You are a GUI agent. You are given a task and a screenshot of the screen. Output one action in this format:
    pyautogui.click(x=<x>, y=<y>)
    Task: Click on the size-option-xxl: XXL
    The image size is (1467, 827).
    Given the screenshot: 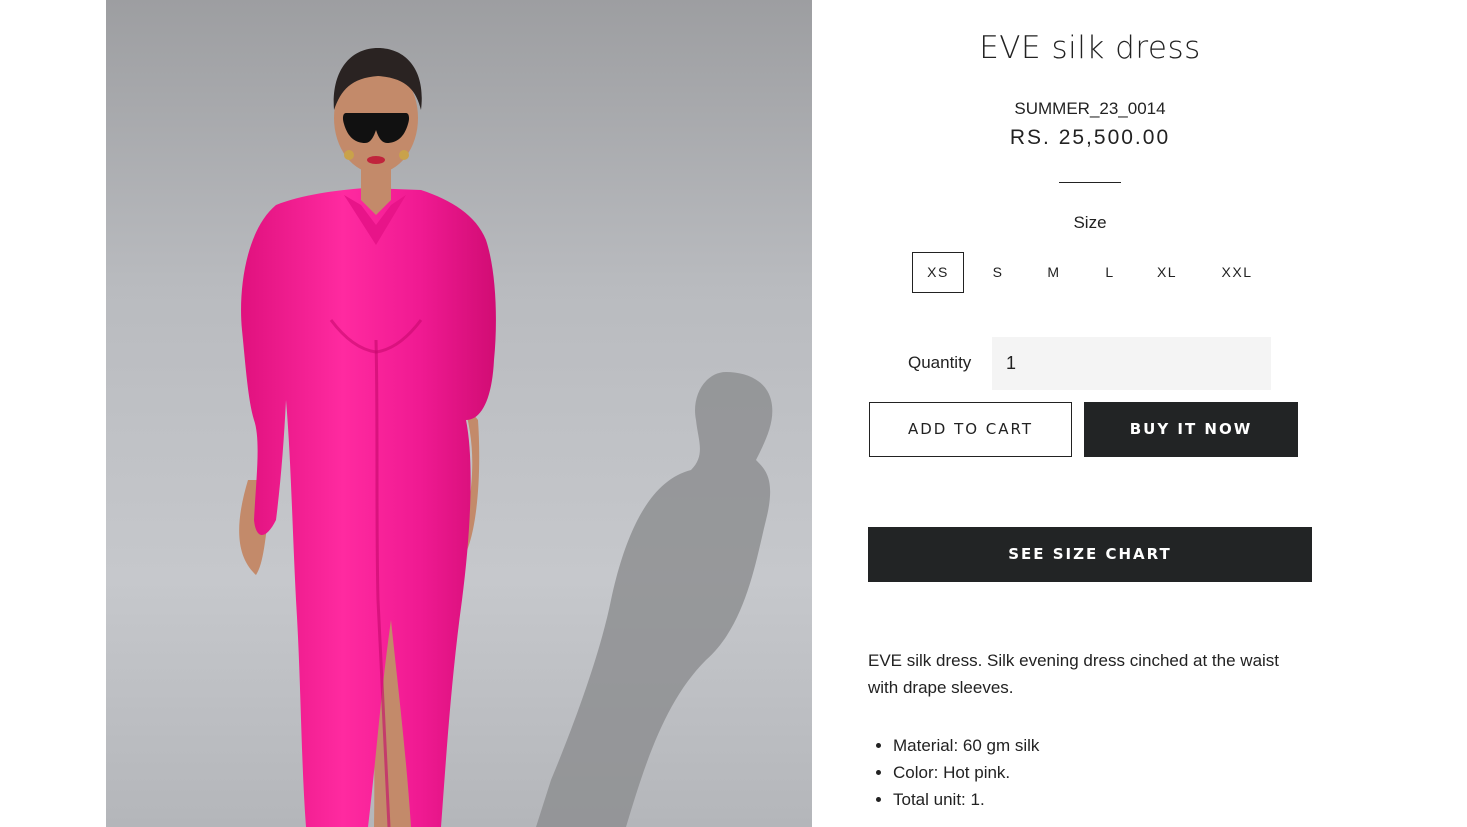 What is the action you would take?
    pyautogui.click(x=1237, y=272)
    